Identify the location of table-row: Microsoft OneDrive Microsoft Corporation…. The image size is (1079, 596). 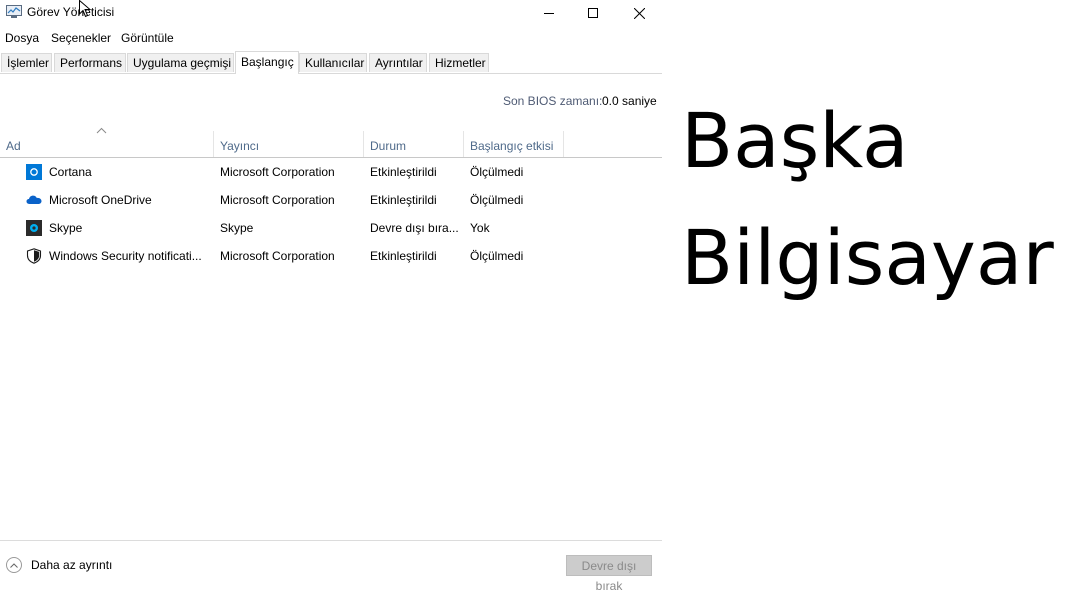
(331, 200).